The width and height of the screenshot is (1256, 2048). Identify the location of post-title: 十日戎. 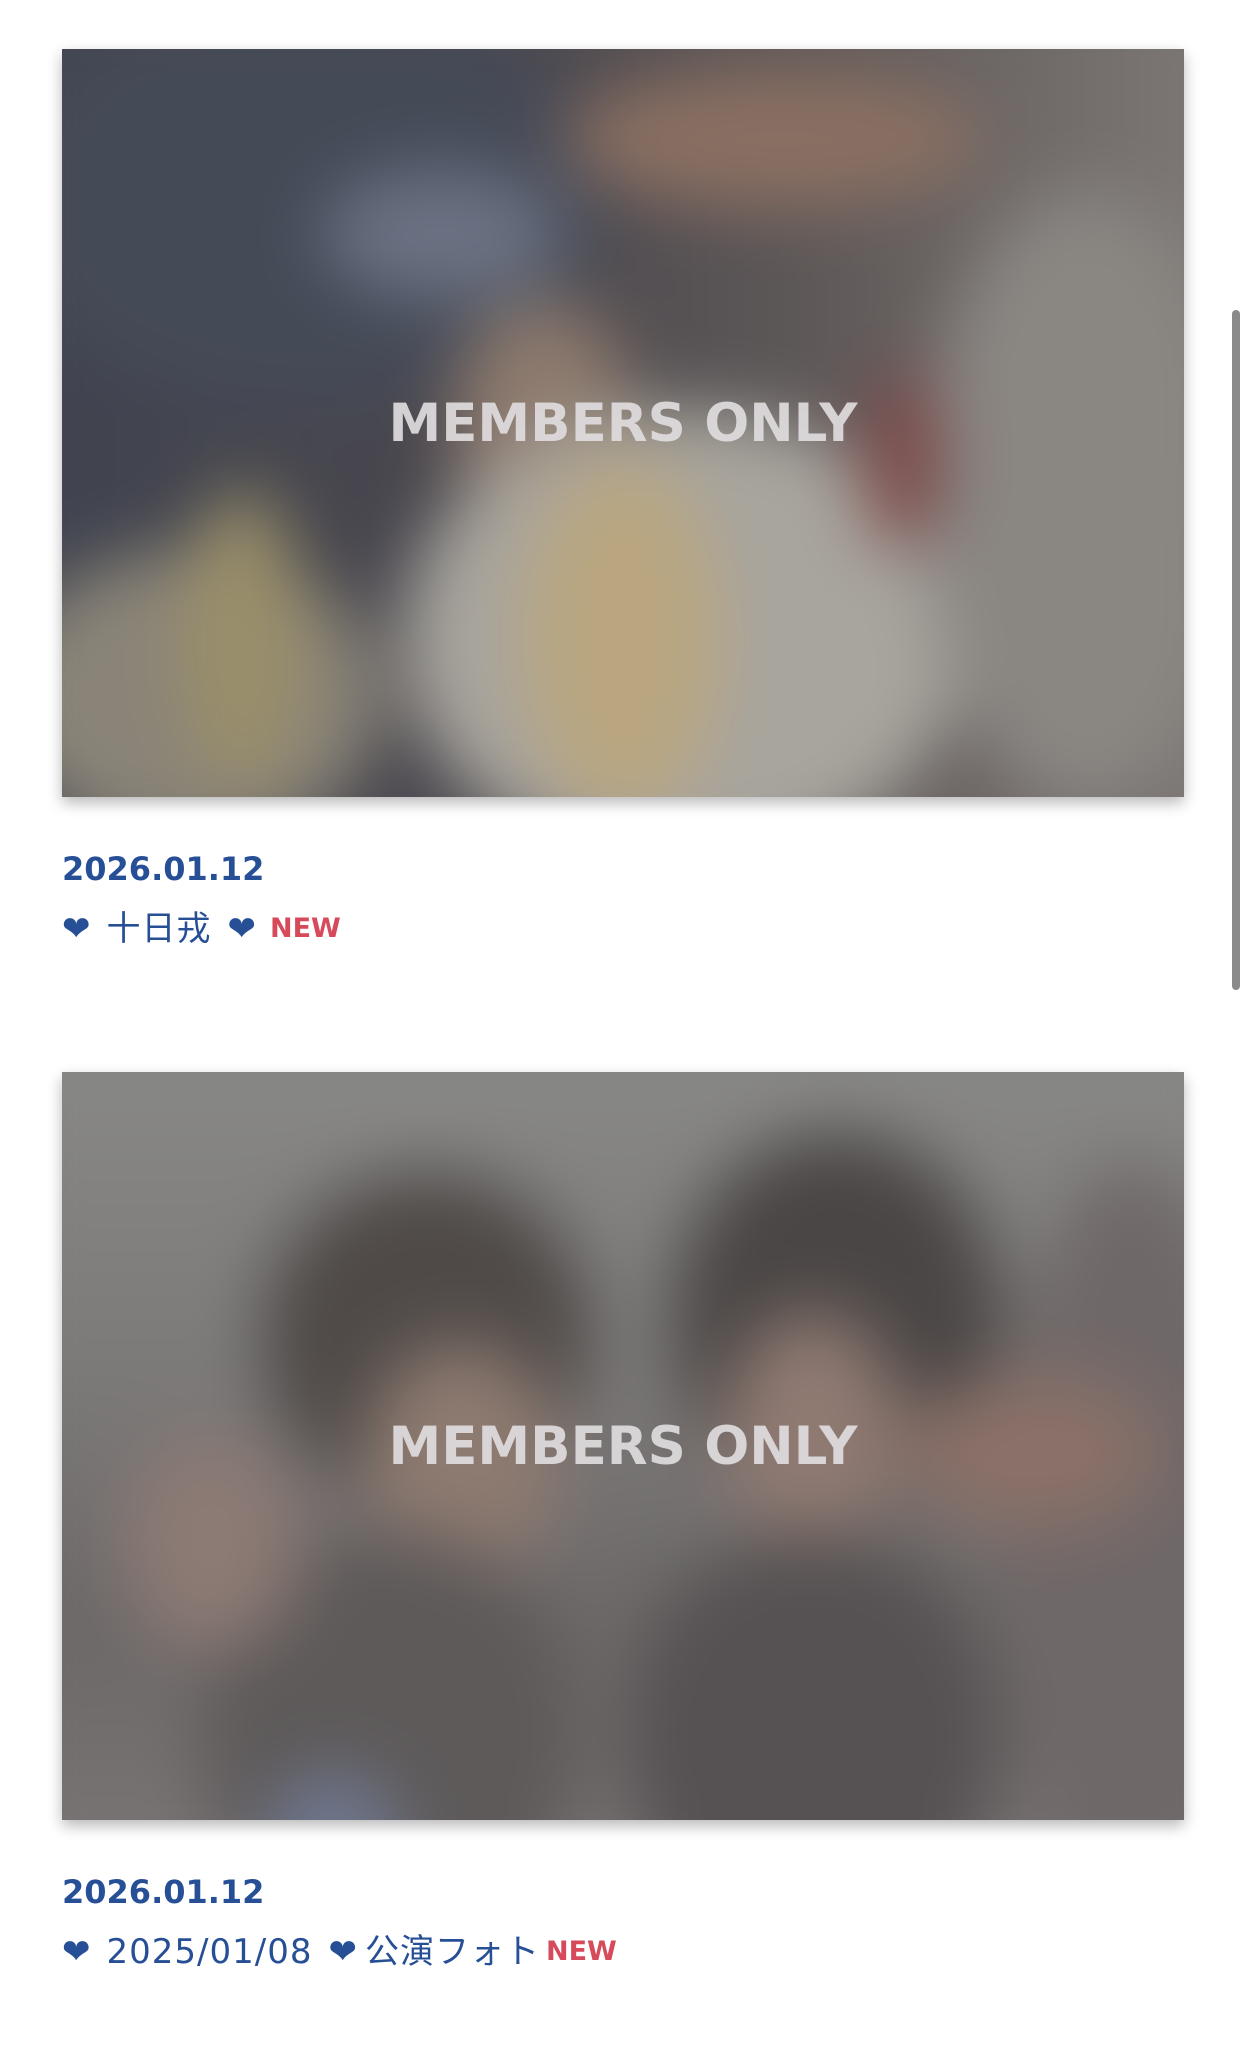
(159, 929).